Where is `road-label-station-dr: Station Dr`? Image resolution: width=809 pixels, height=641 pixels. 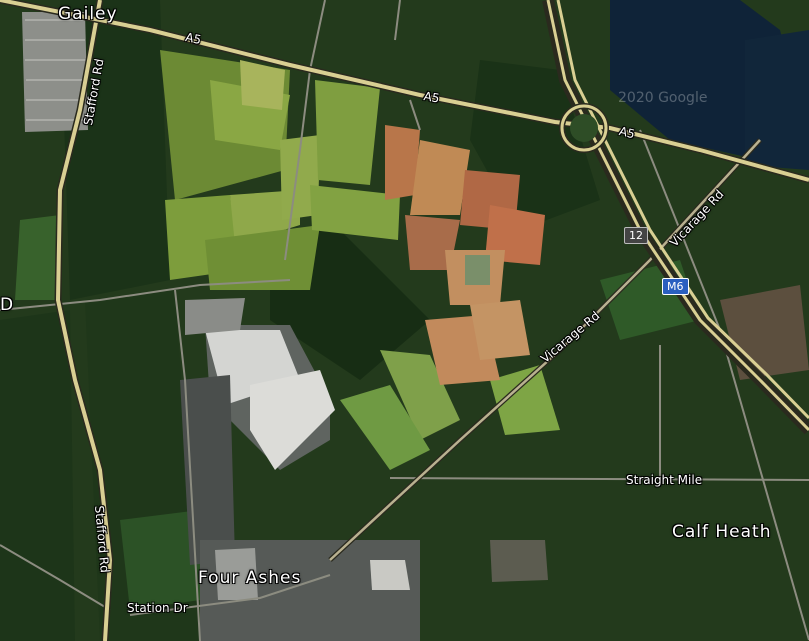 road-label-station-dr: Station Dr is located at coordinates (157, 608).